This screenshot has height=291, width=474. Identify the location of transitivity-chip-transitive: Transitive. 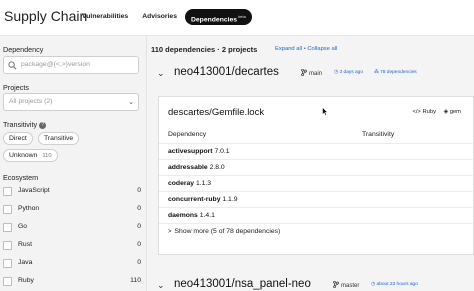
(59, 138).